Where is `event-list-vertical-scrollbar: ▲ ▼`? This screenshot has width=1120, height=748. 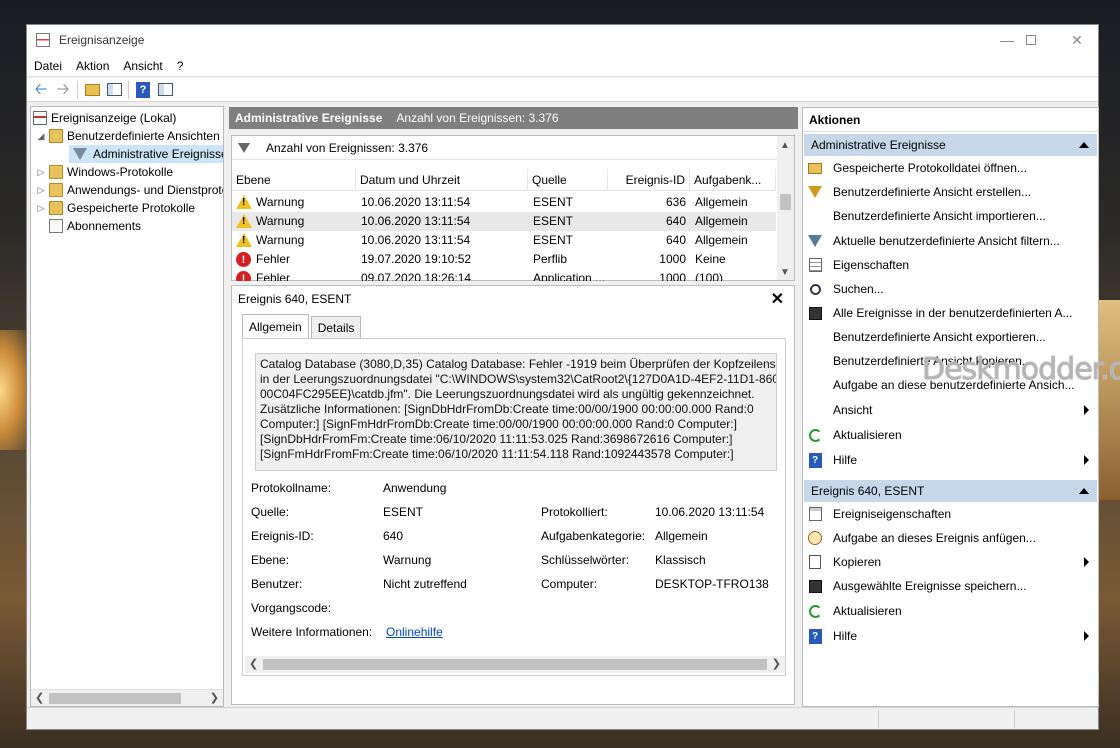 event-list-vertical-scrollbar: ▲ ▼ is located at coordinates (785, 208).